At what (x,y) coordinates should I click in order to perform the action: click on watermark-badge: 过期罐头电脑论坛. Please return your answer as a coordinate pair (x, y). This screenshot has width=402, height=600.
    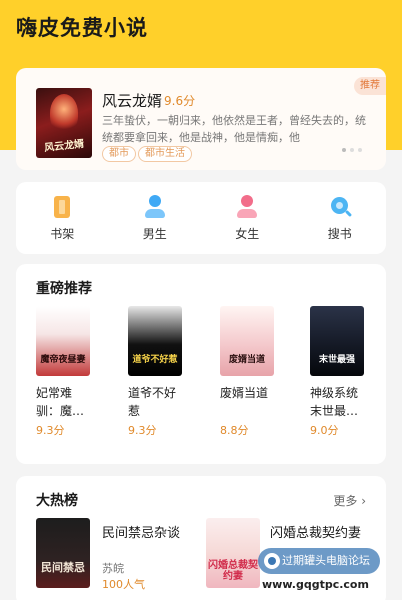
    Looking at the image, I should click on (319, 561).